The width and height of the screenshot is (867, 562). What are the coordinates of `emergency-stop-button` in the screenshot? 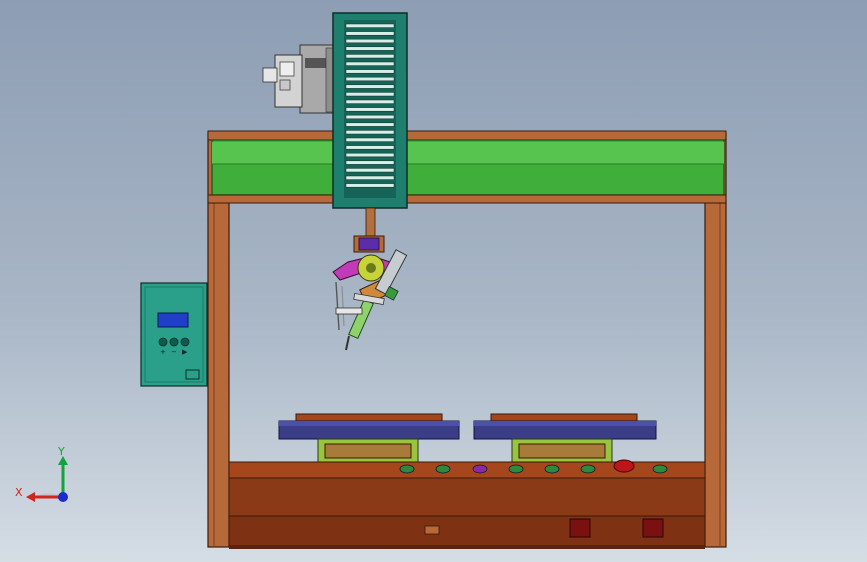 It's located at (624, 466).